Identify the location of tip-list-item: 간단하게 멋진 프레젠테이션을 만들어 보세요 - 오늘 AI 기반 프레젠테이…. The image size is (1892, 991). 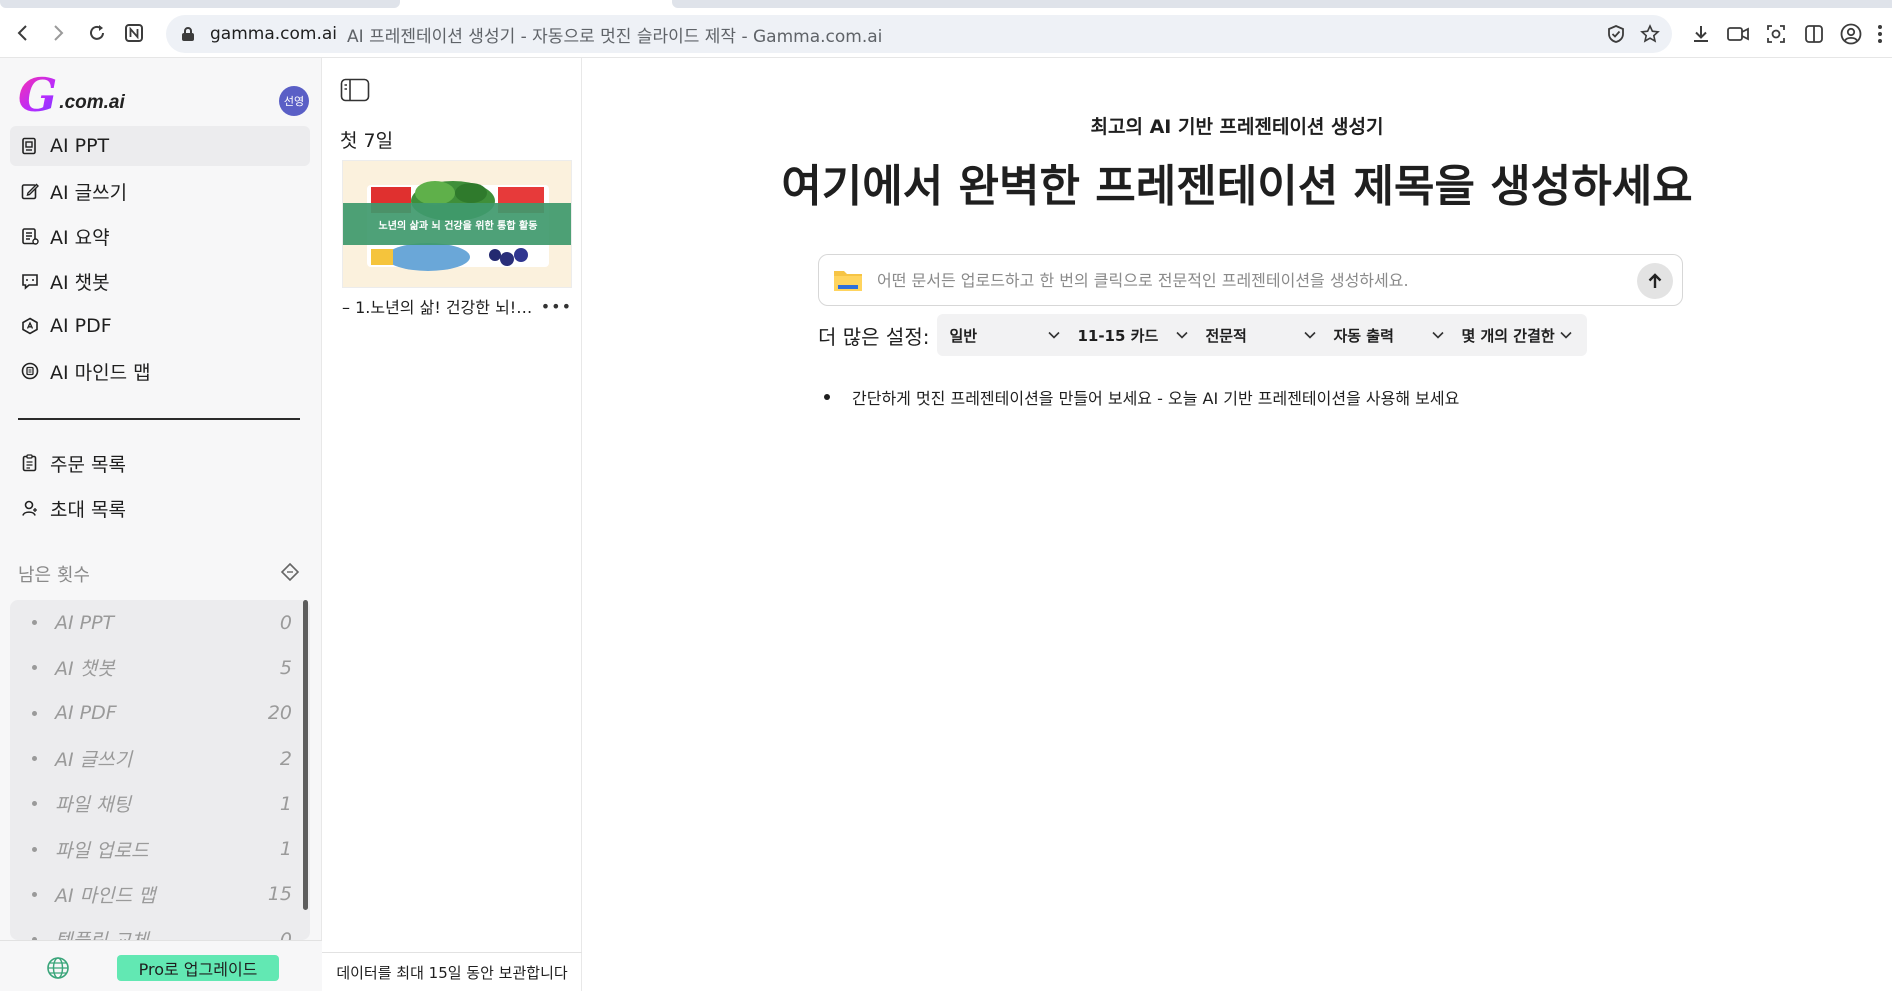
(1138, 397).